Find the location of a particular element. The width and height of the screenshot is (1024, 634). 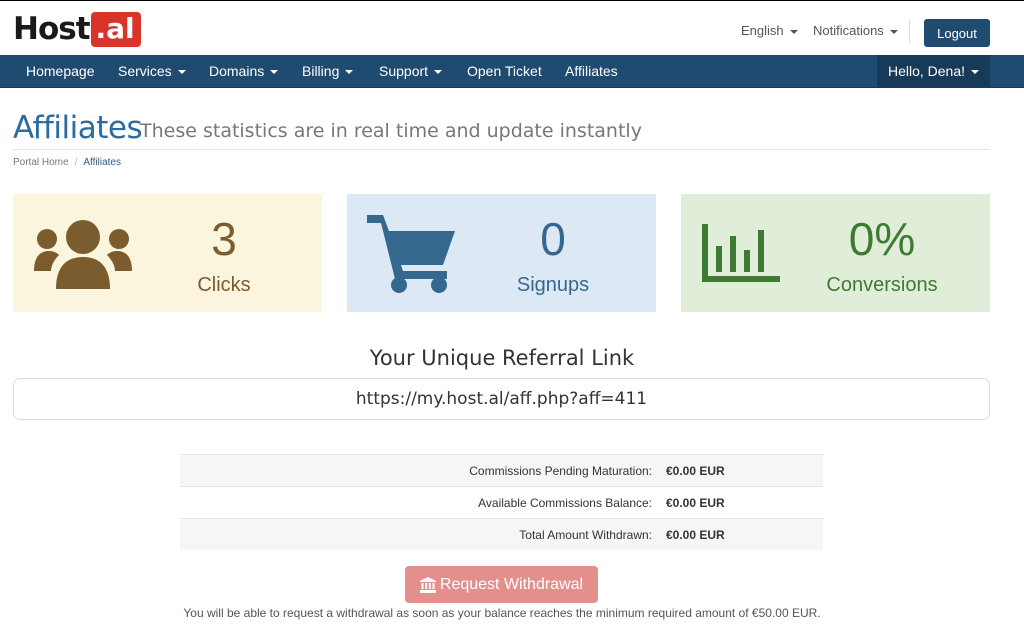

nav-item-homepage: Homepage is located at coordinates (60, 71).